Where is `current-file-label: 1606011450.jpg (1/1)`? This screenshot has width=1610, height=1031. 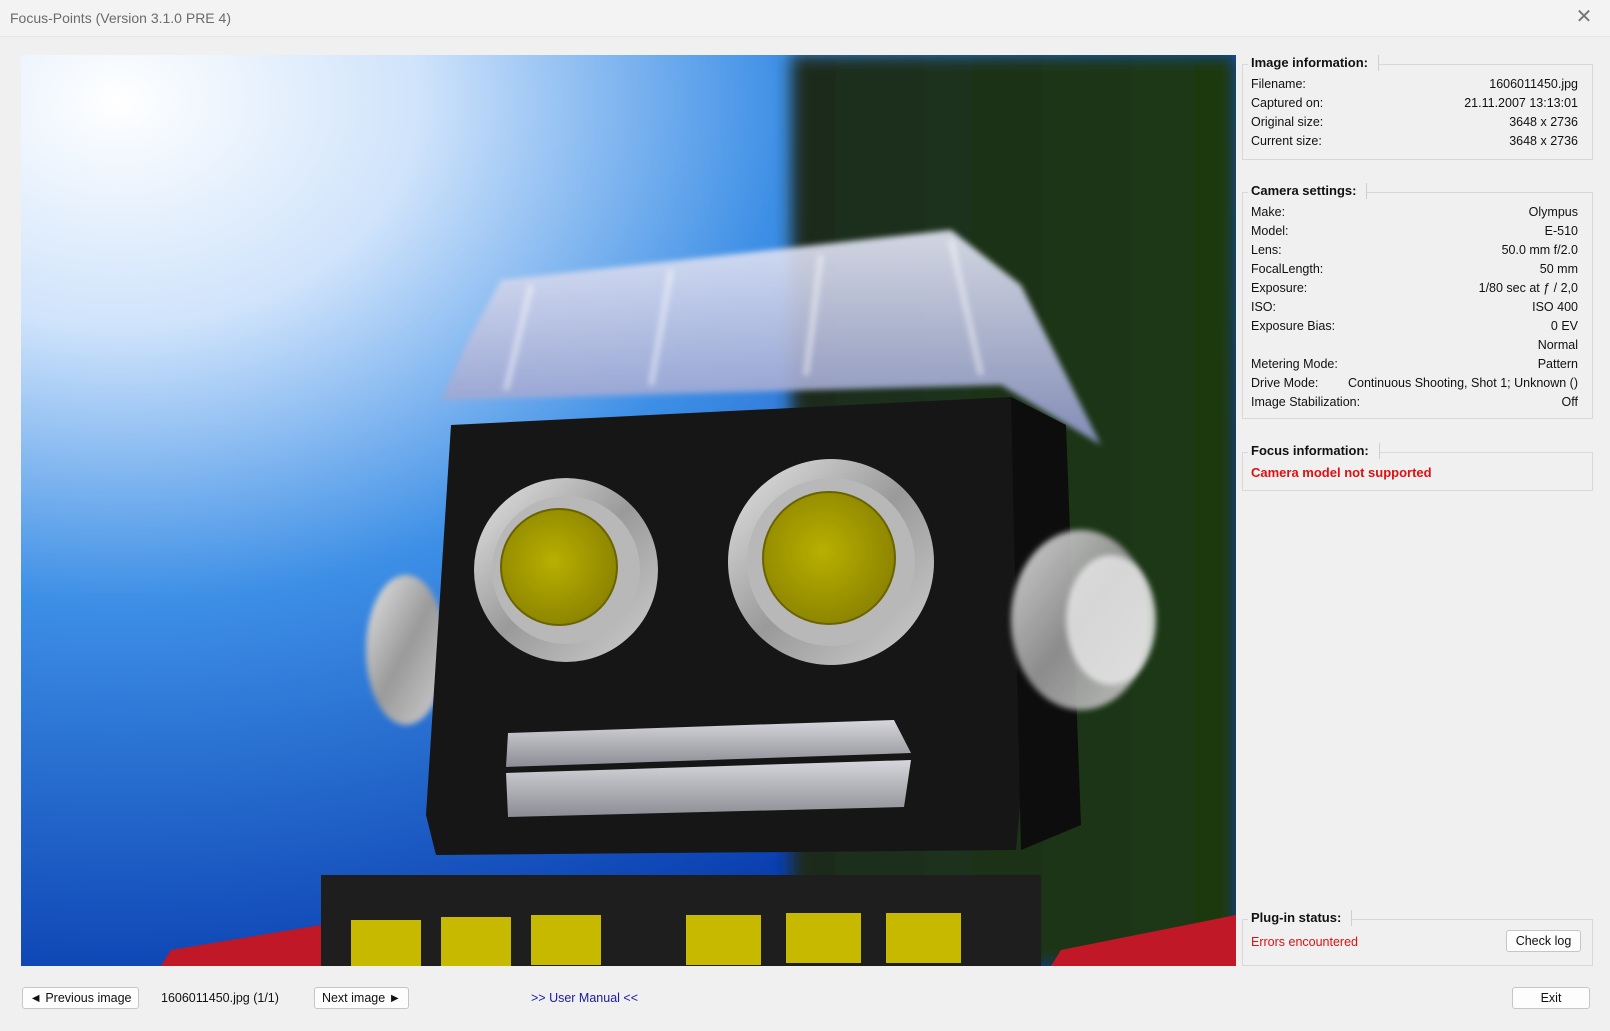
current-file-label: 1606011450.jpg (1/1) is located at coordinates (220, 998).